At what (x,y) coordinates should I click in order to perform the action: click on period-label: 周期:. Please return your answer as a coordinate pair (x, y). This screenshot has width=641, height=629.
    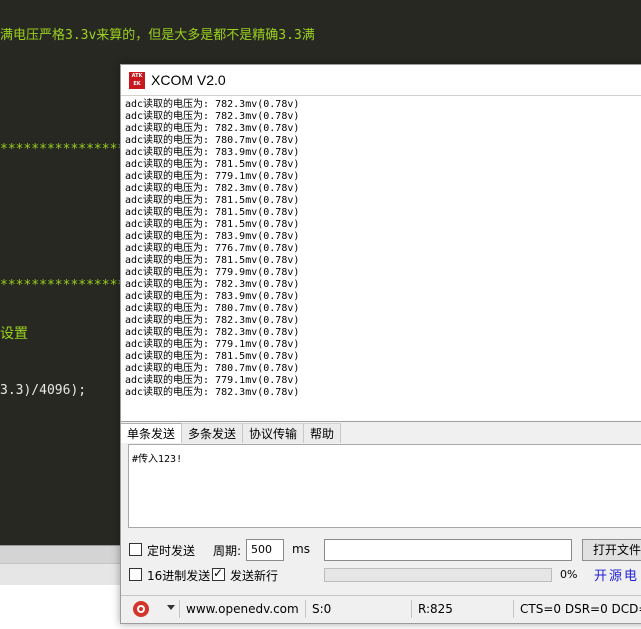
    Looking at the image, I should click on (227, 551).